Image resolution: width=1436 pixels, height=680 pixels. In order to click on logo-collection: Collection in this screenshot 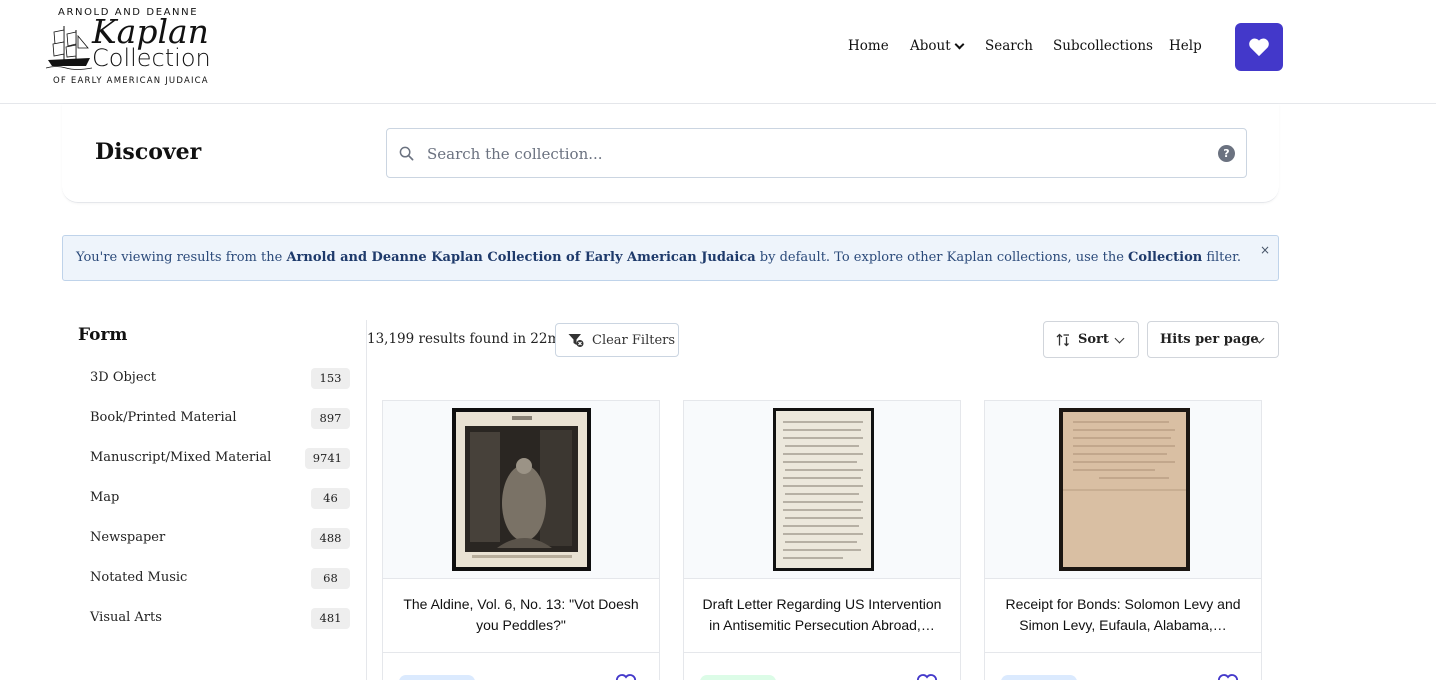, I will do `click(151, 58)`.